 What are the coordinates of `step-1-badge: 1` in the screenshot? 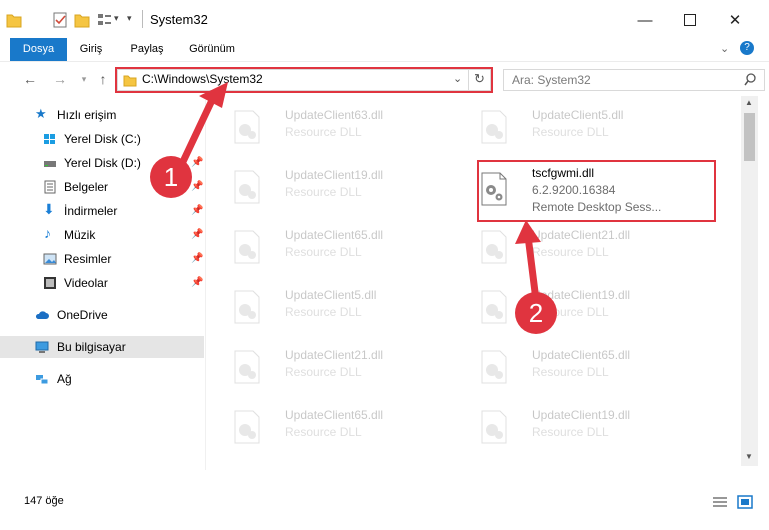 It's located at (171, 177).